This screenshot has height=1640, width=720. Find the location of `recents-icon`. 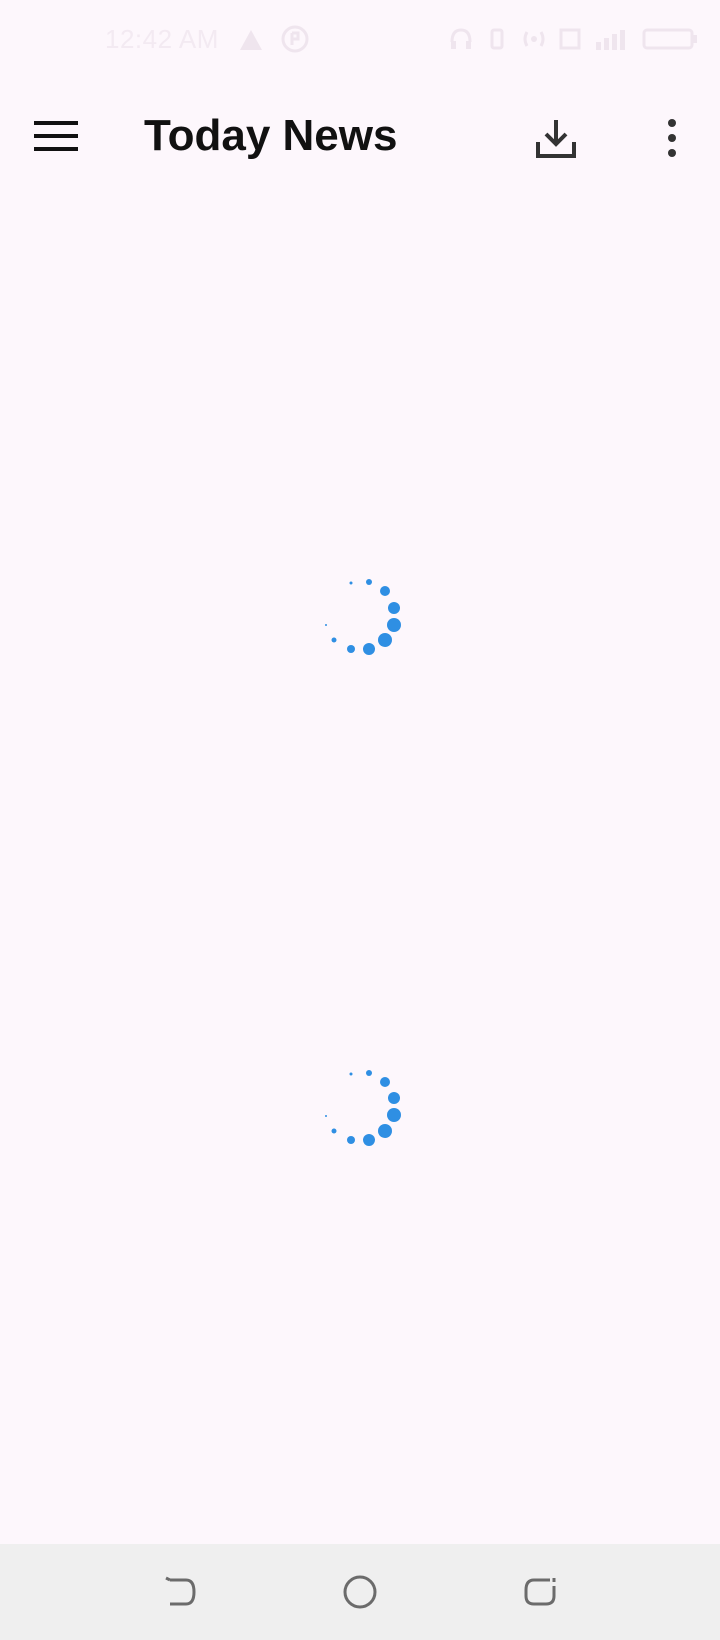

recents-icon is located at coordinates (540, 1592).